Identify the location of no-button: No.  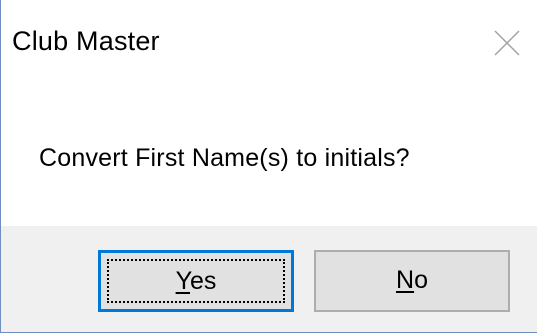
(412, 281).